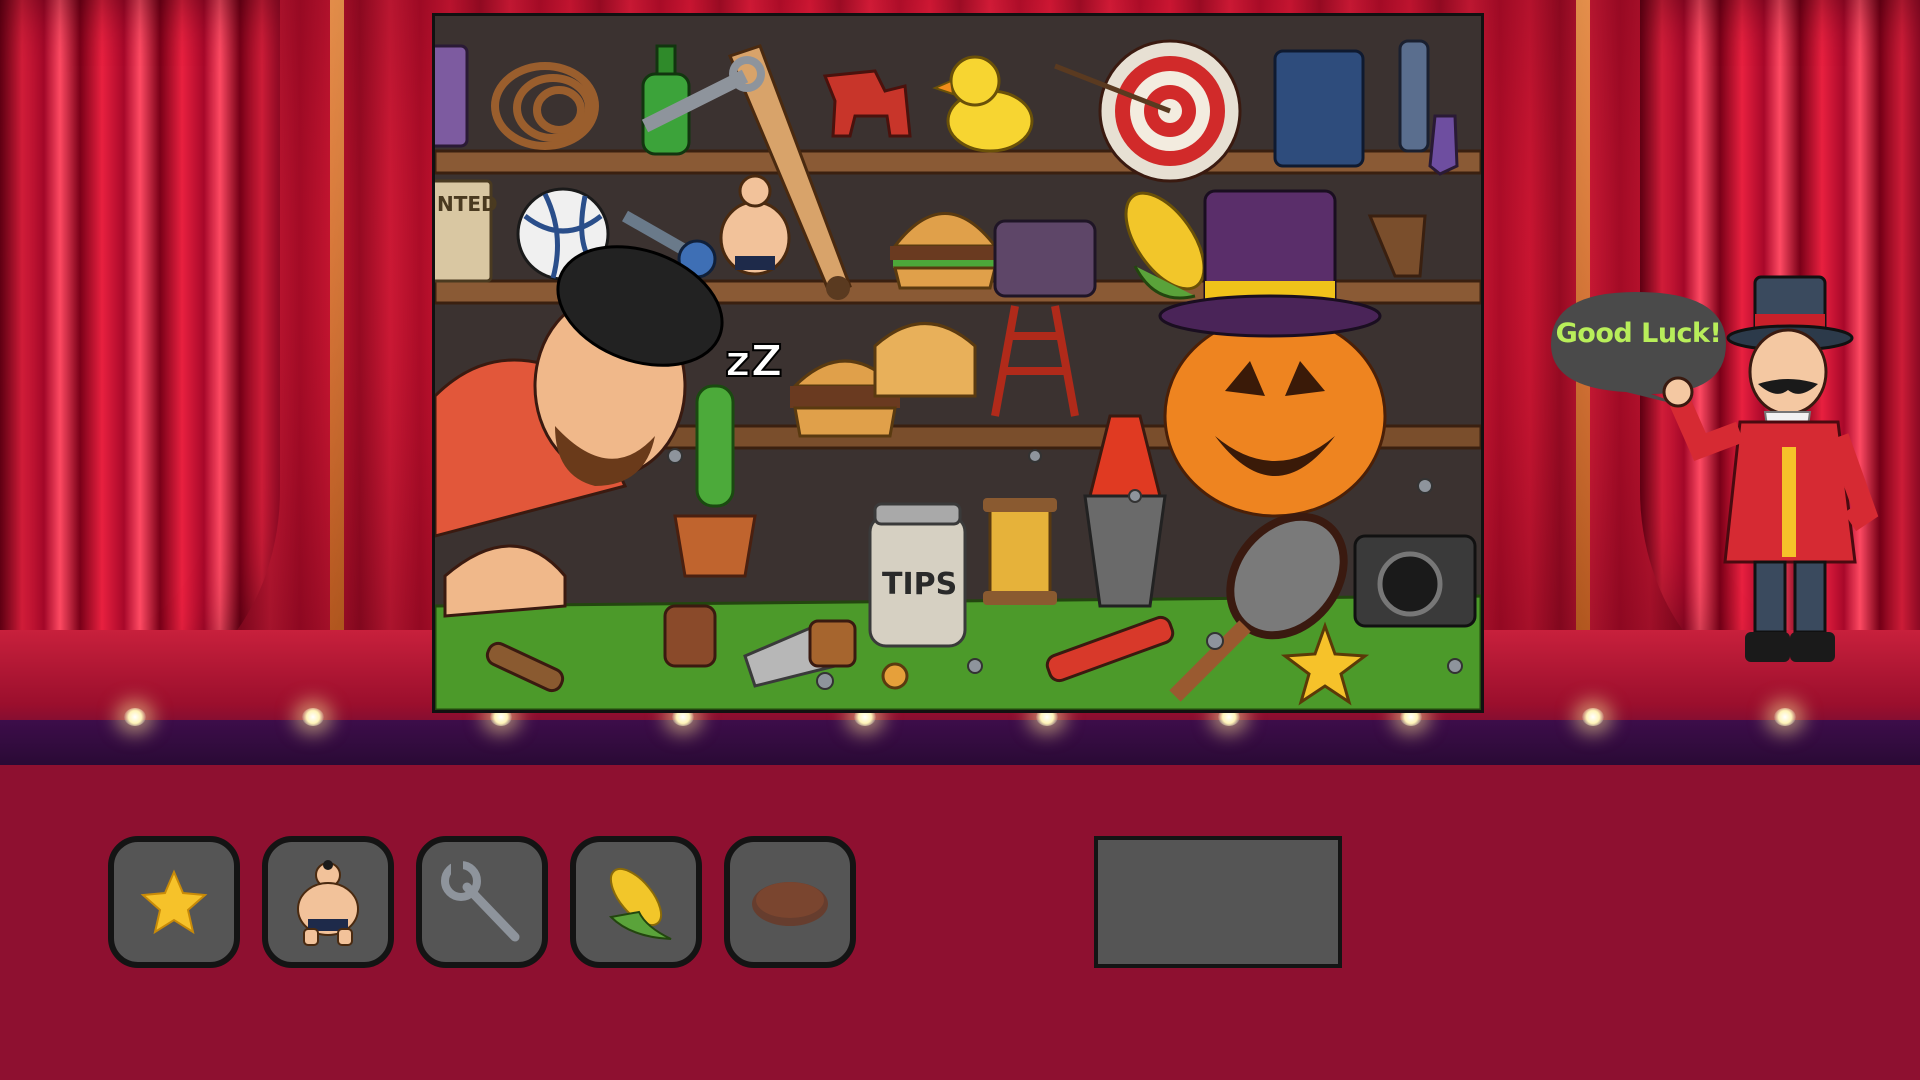 This screenshot has height=1080, width=1920. I want to click on wrench-icon, so click(480, 901).